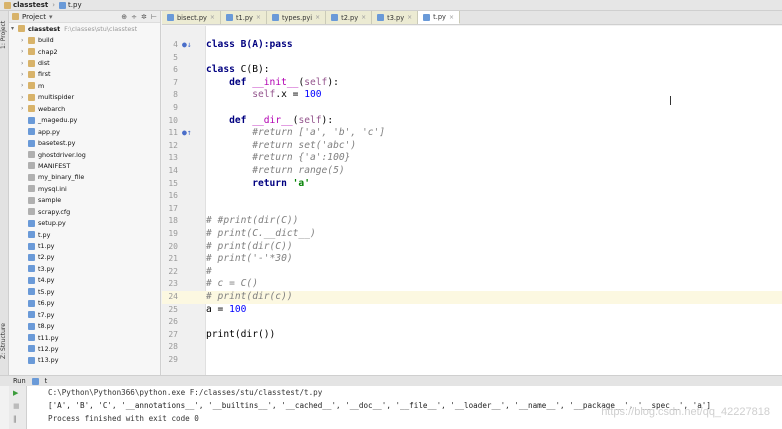 This screenshot has height=429, width=782. What do you see at coordinates (134, 17) in the screenshot?
I see `collapse-icon: ÷` at bounding box center [134, 17].